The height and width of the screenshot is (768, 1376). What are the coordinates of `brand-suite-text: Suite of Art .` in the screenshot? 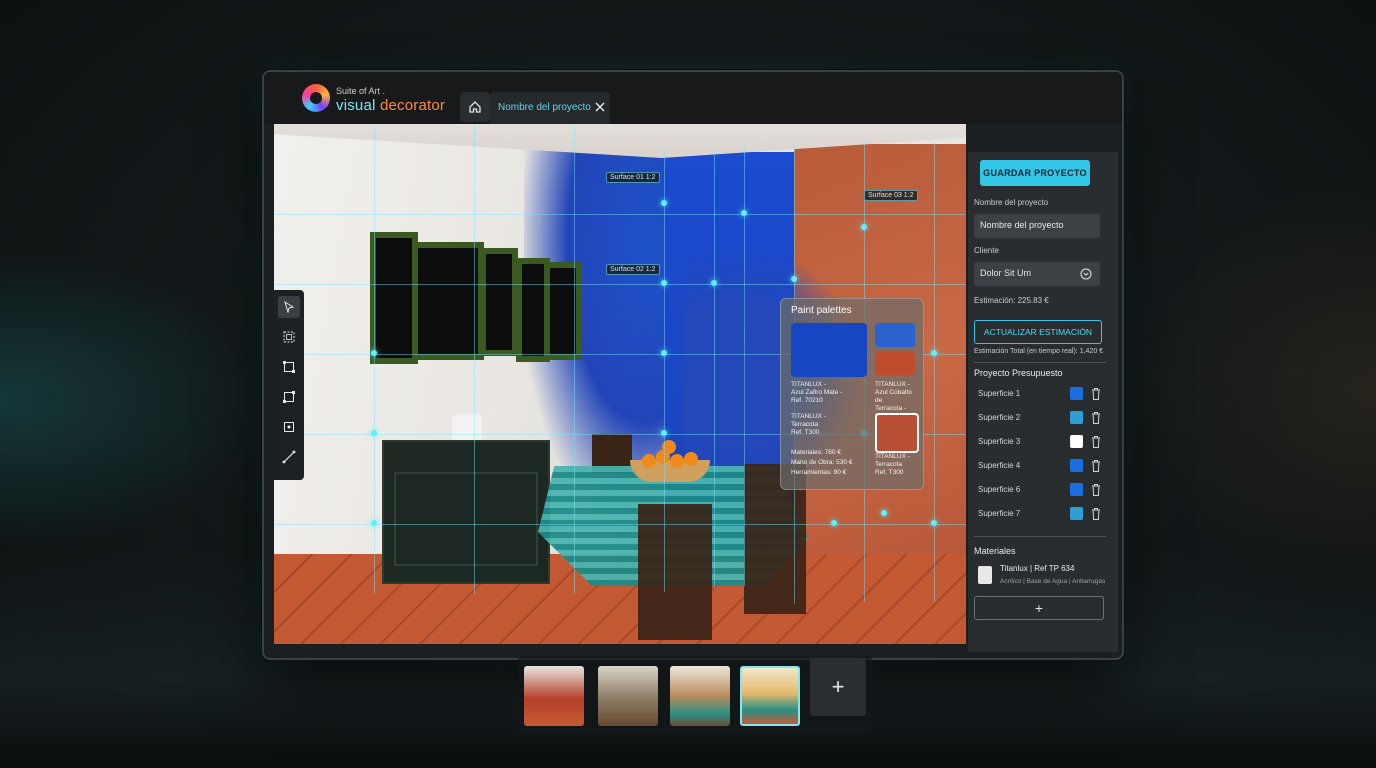 It's located at (361, 91).